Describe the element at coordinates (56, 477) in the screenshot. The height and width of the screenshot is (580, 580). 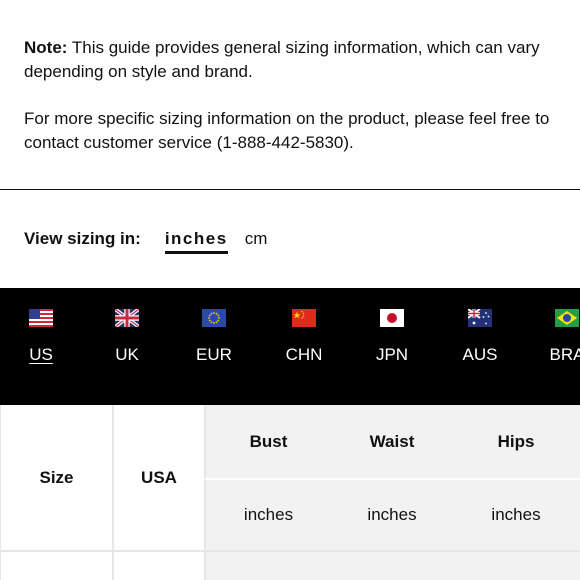
I see `size-header: Size` at that location.